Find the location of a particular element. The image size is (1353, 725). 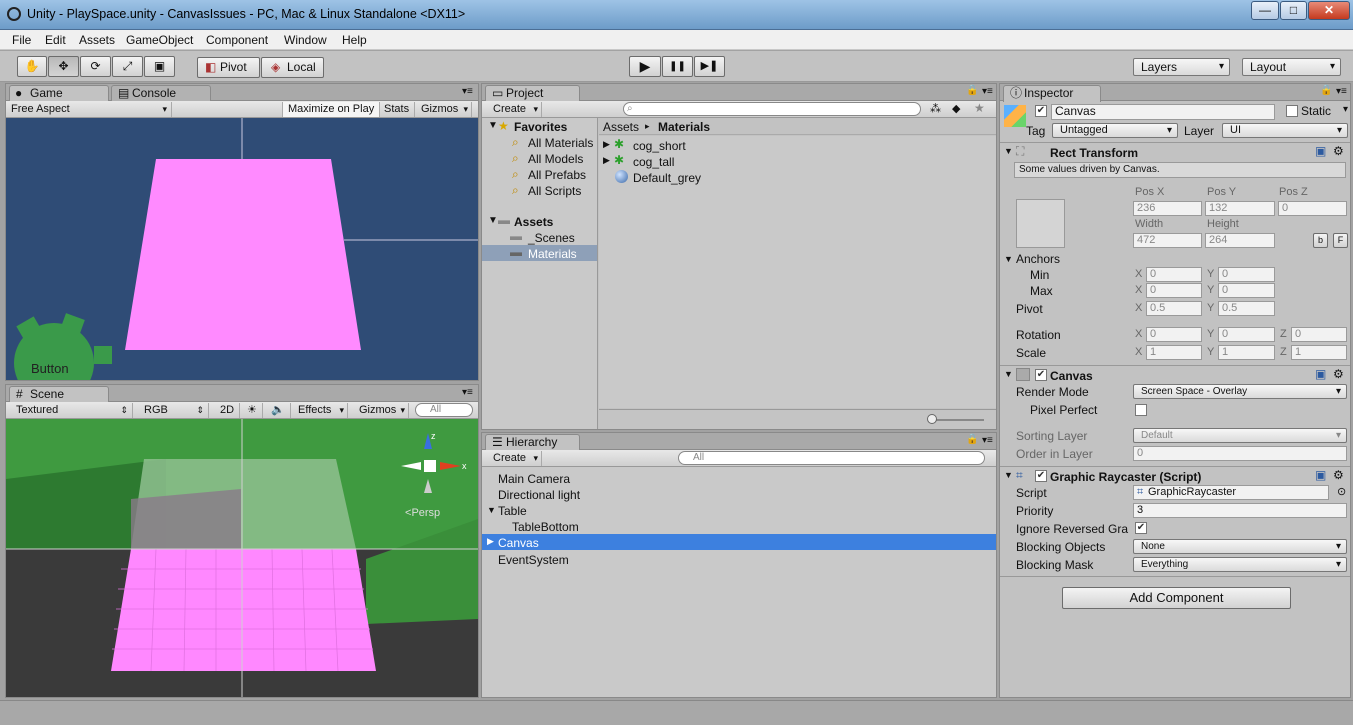

rect-tool-button: ▣ is located at coordinates (159, 66).